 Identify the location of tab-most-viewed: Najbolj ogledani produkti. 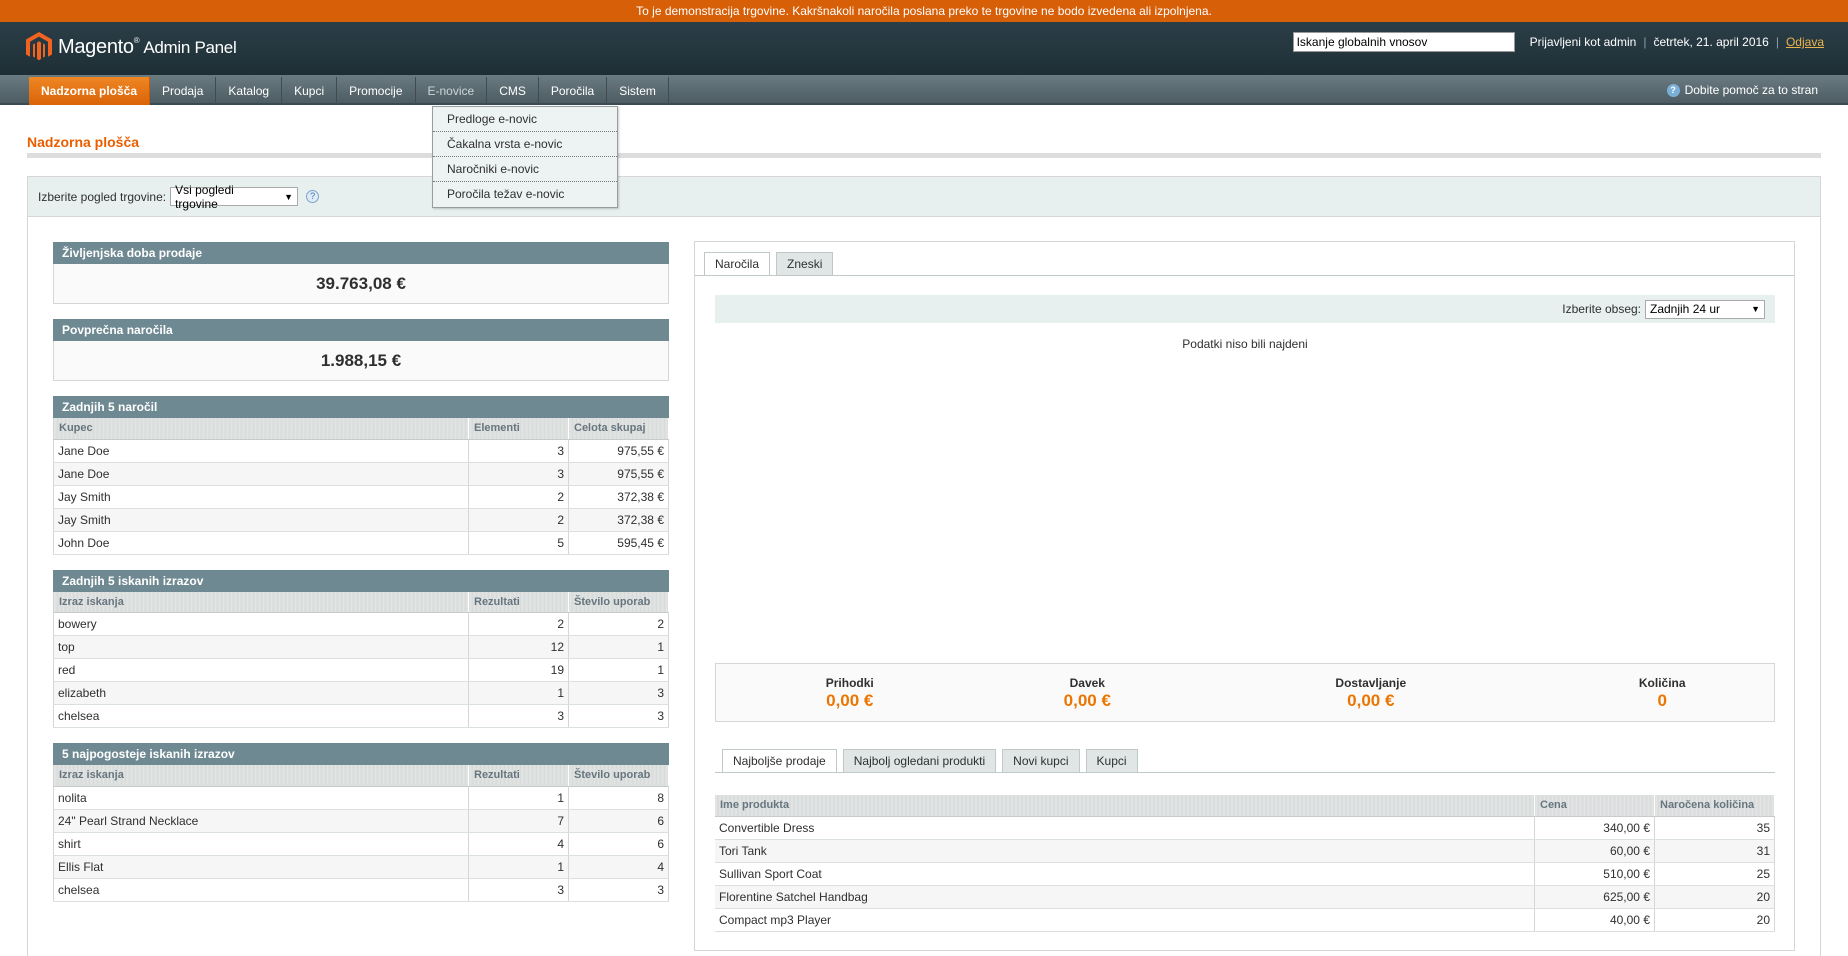
(919, 761).